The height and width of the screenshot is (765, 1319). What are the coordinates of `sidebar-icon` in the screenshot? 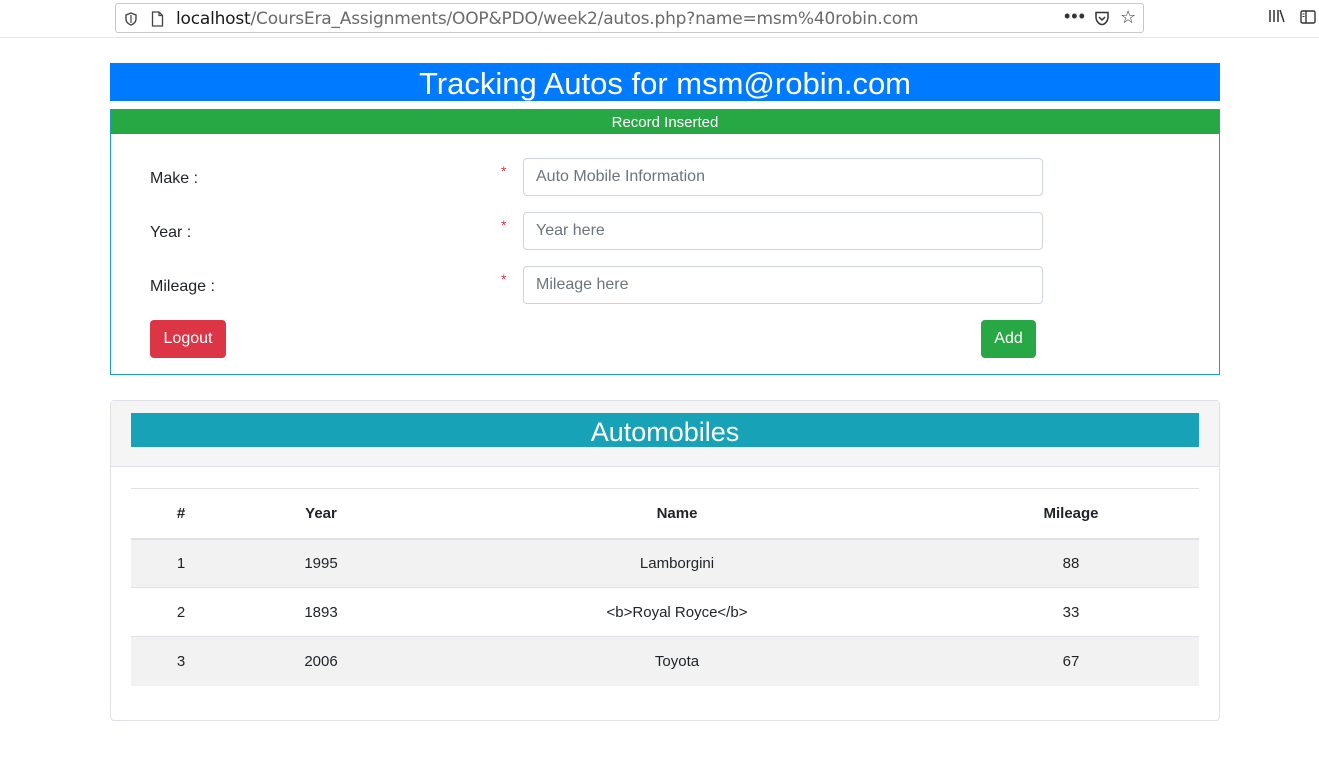 It's located at (1308, 19).